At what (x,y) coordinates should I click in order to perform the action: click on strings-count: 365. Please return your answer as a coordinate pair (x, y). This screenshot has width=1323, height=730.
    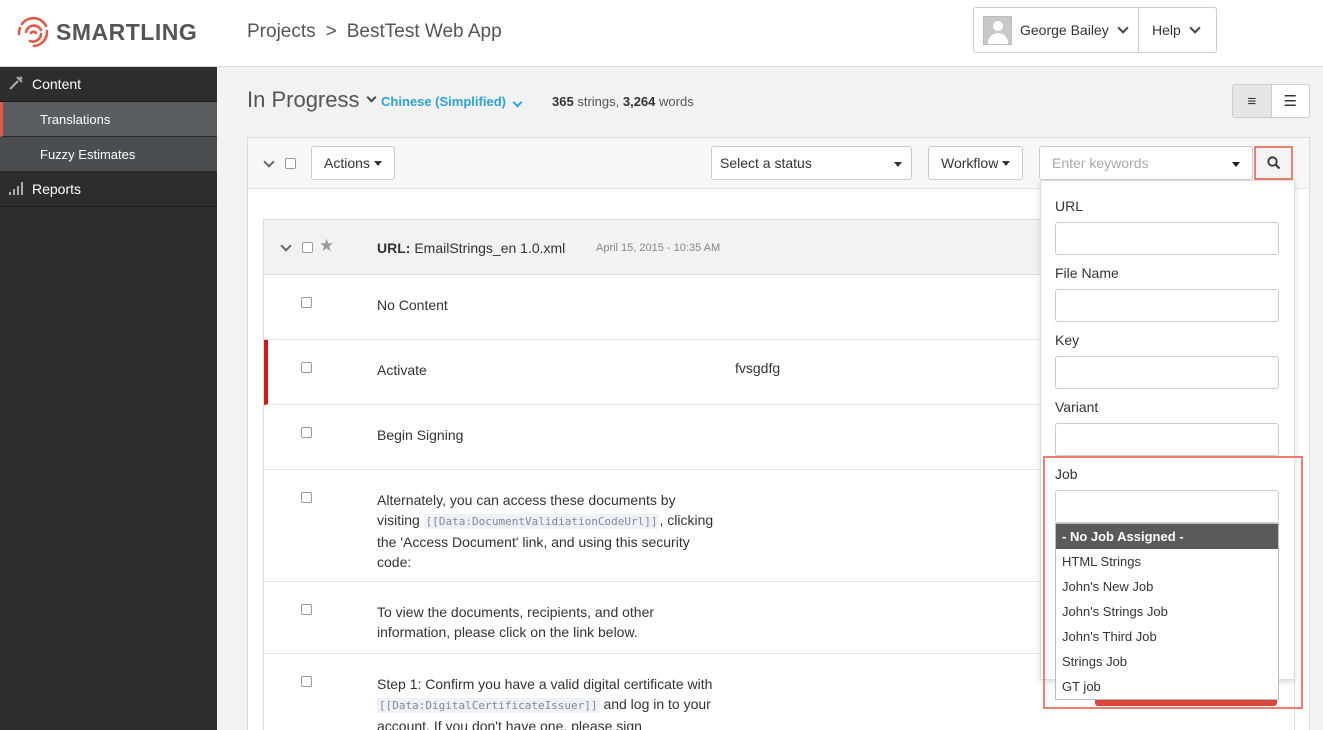
    Looking at the image, I should click on (563, 101).